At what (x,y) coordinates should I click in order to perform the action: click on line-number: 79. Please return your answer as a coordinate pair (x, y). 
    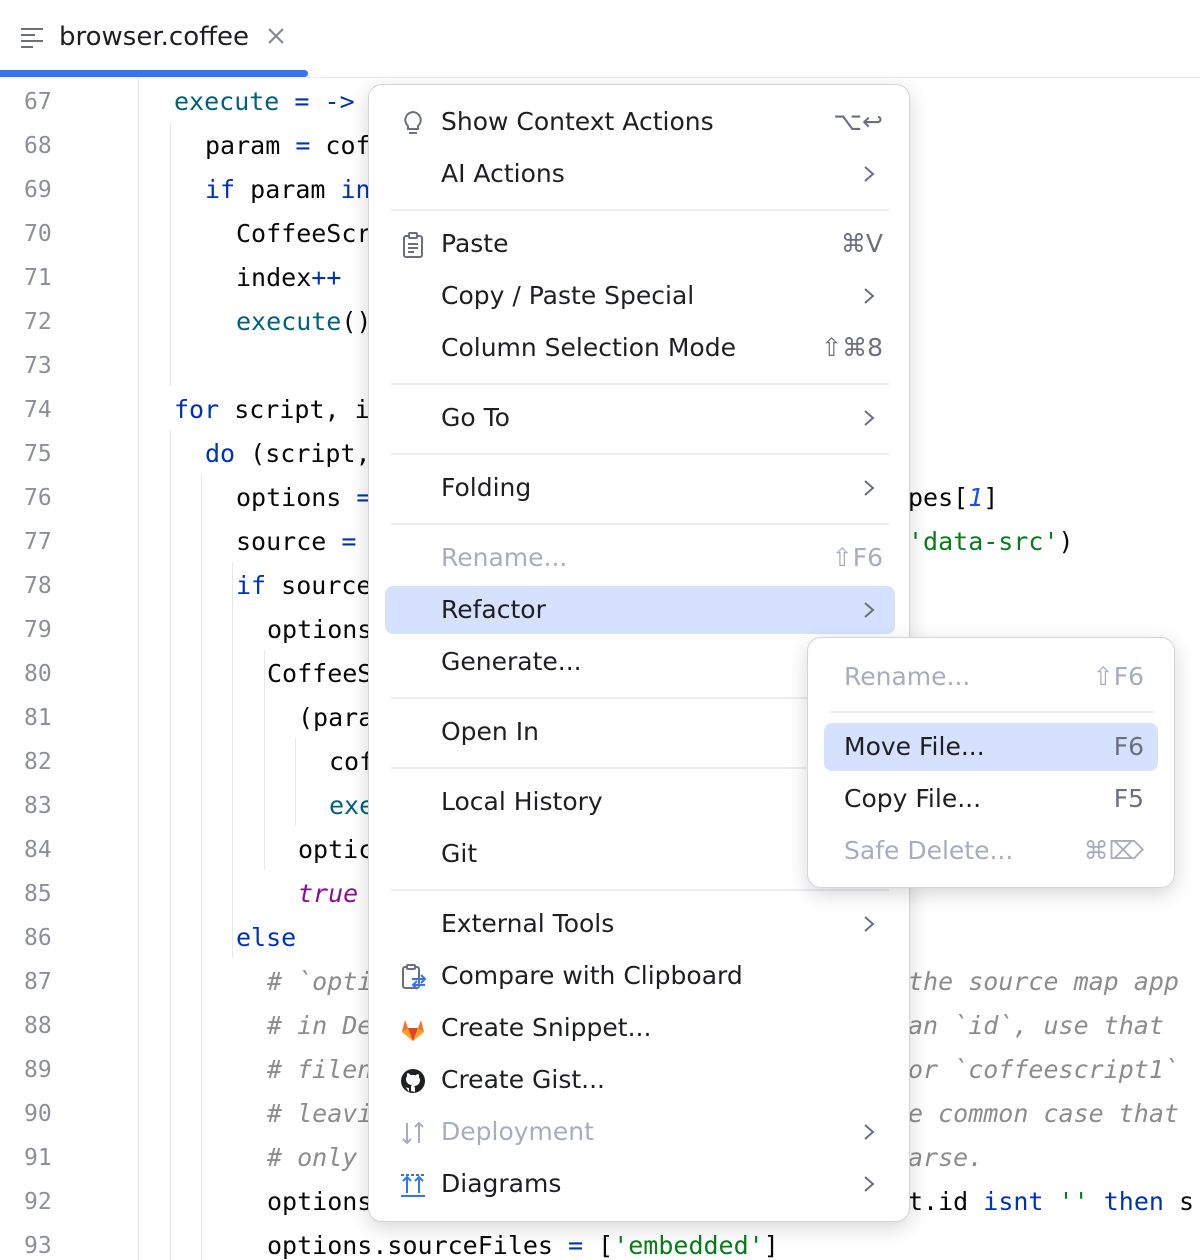
    Looking at the image, I should click on (38, 630).